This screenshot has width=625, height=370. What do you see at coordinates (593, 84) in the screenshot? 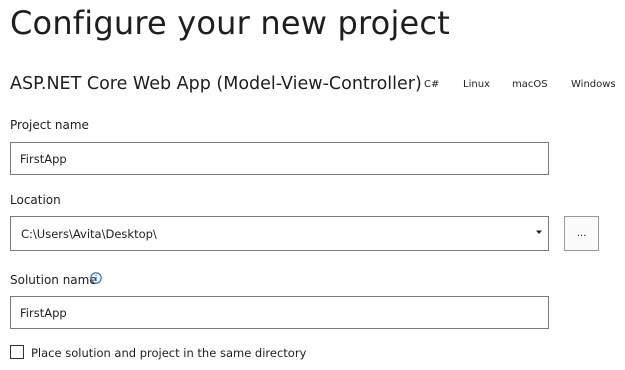
I see `tag-platform-windows: Windows` at bounding box center [593, 84].